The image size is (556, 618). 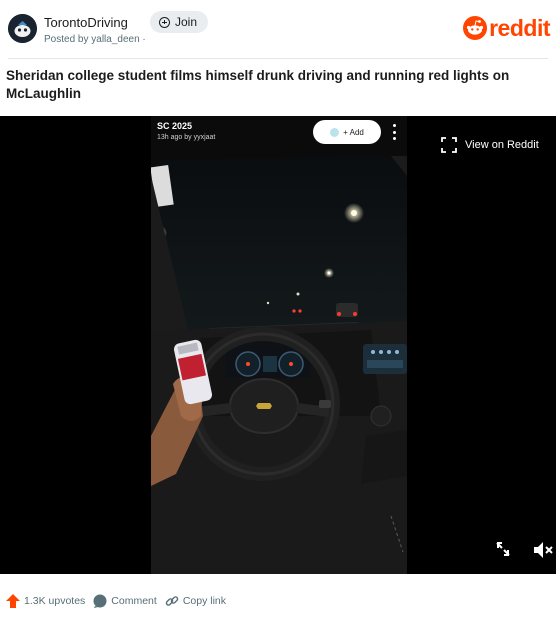 I want to click on subreddit-avatar, so click(x=22, y=28).